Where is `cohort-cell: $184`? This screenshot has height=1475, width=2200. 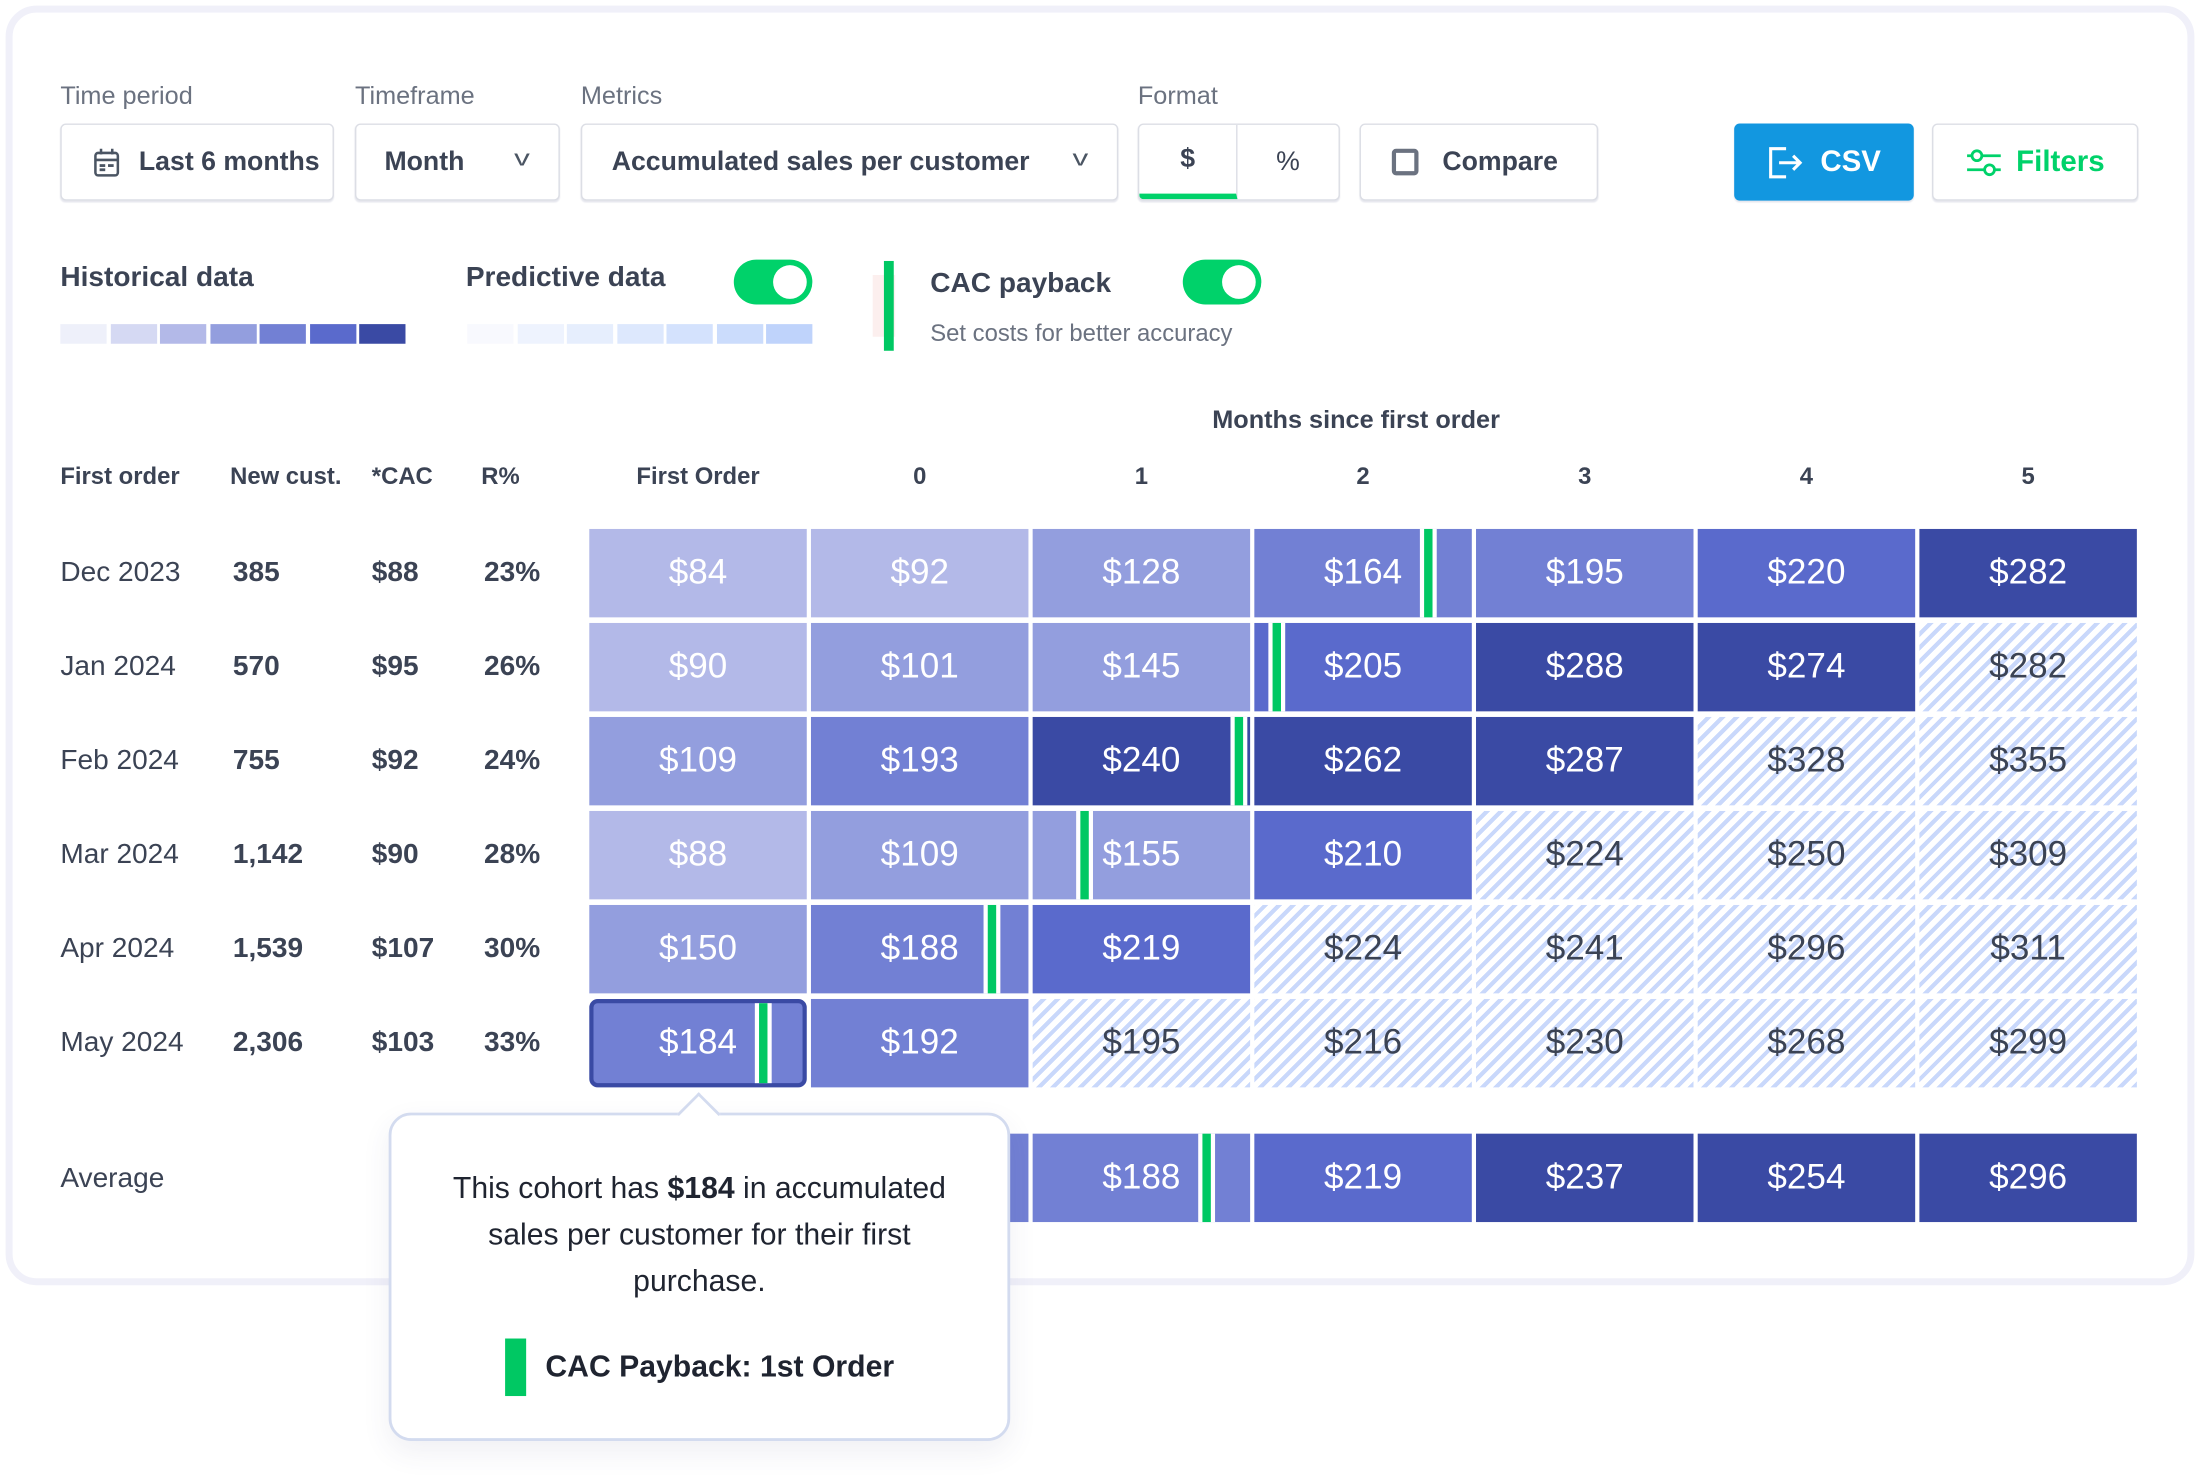 cohort-cell: $184 is located at coordinates (698, 1043).